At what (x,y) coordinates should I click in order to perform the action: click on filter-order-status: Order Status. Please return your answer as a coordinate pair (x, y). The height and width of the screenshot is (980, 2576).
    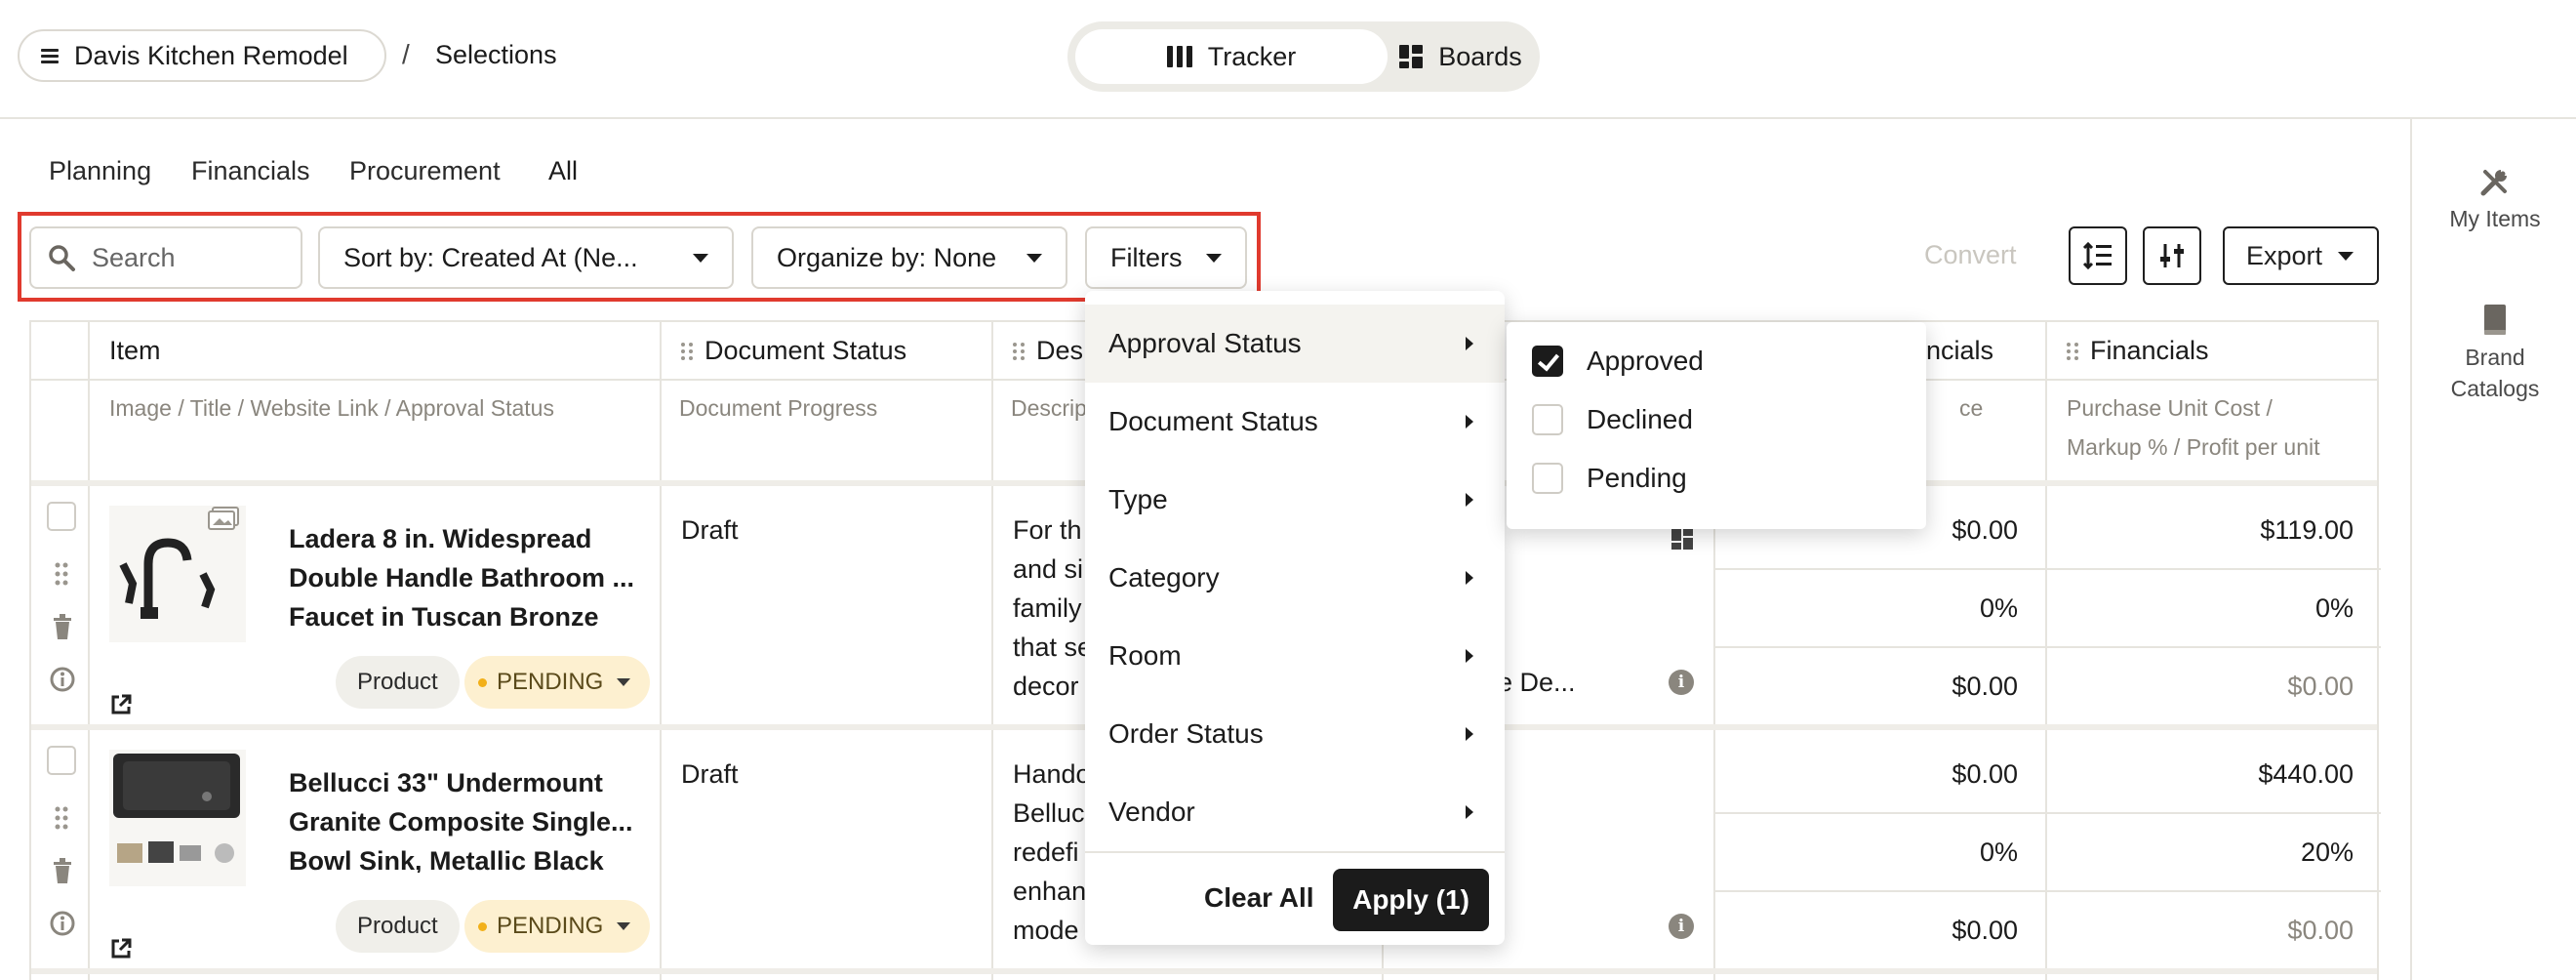
    Looking at the image, I should click on (1295, 734).